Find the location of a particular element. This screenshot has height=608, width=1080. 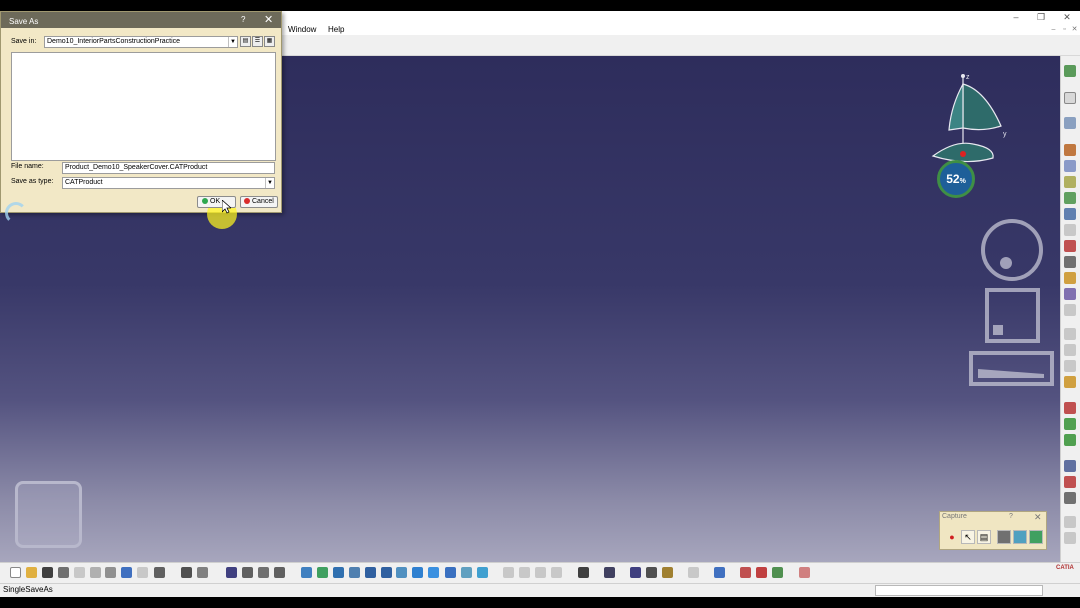

mdi-close-button: ✕ is located at coordinates (1074, 29).